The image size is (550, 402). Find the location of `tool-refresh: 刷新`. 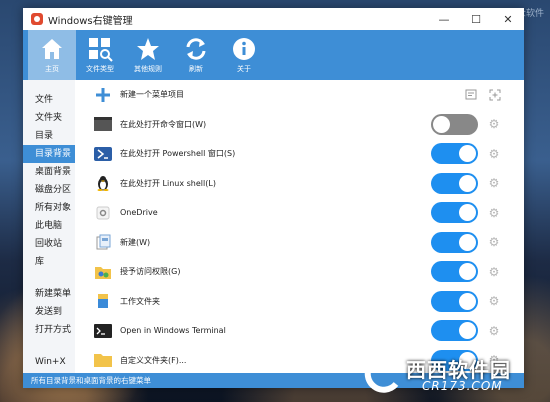

tool-refresh: 刷新 is located at coordinates (196, 55).